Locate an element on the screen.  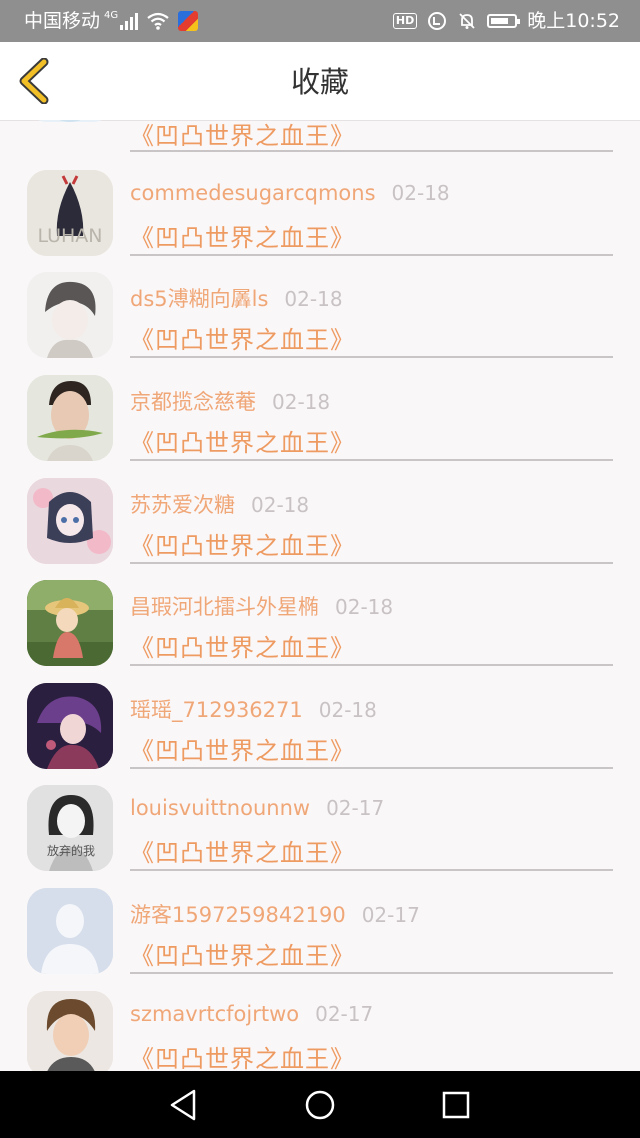
user-name-line: szmavrtcfojrtwo 02-17 is located at coordinates (251, 1014).